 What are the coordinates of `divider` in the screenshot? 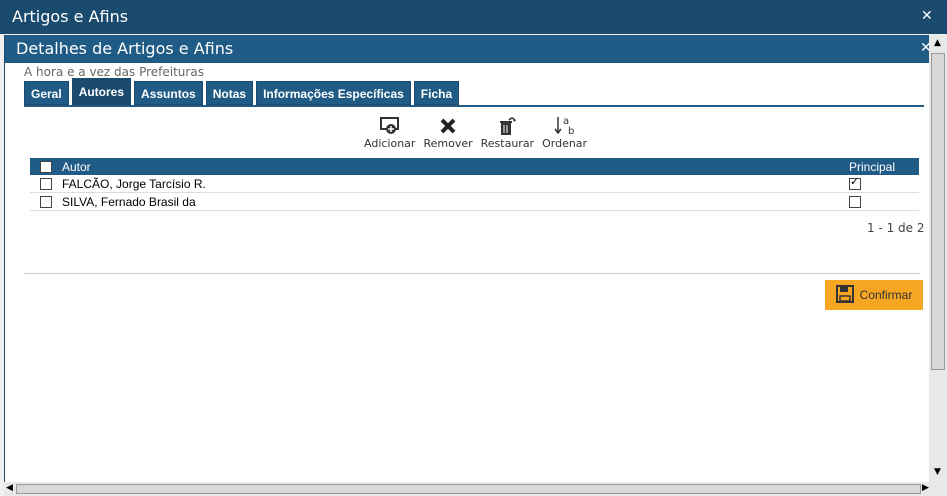 It's located at (472, 273).